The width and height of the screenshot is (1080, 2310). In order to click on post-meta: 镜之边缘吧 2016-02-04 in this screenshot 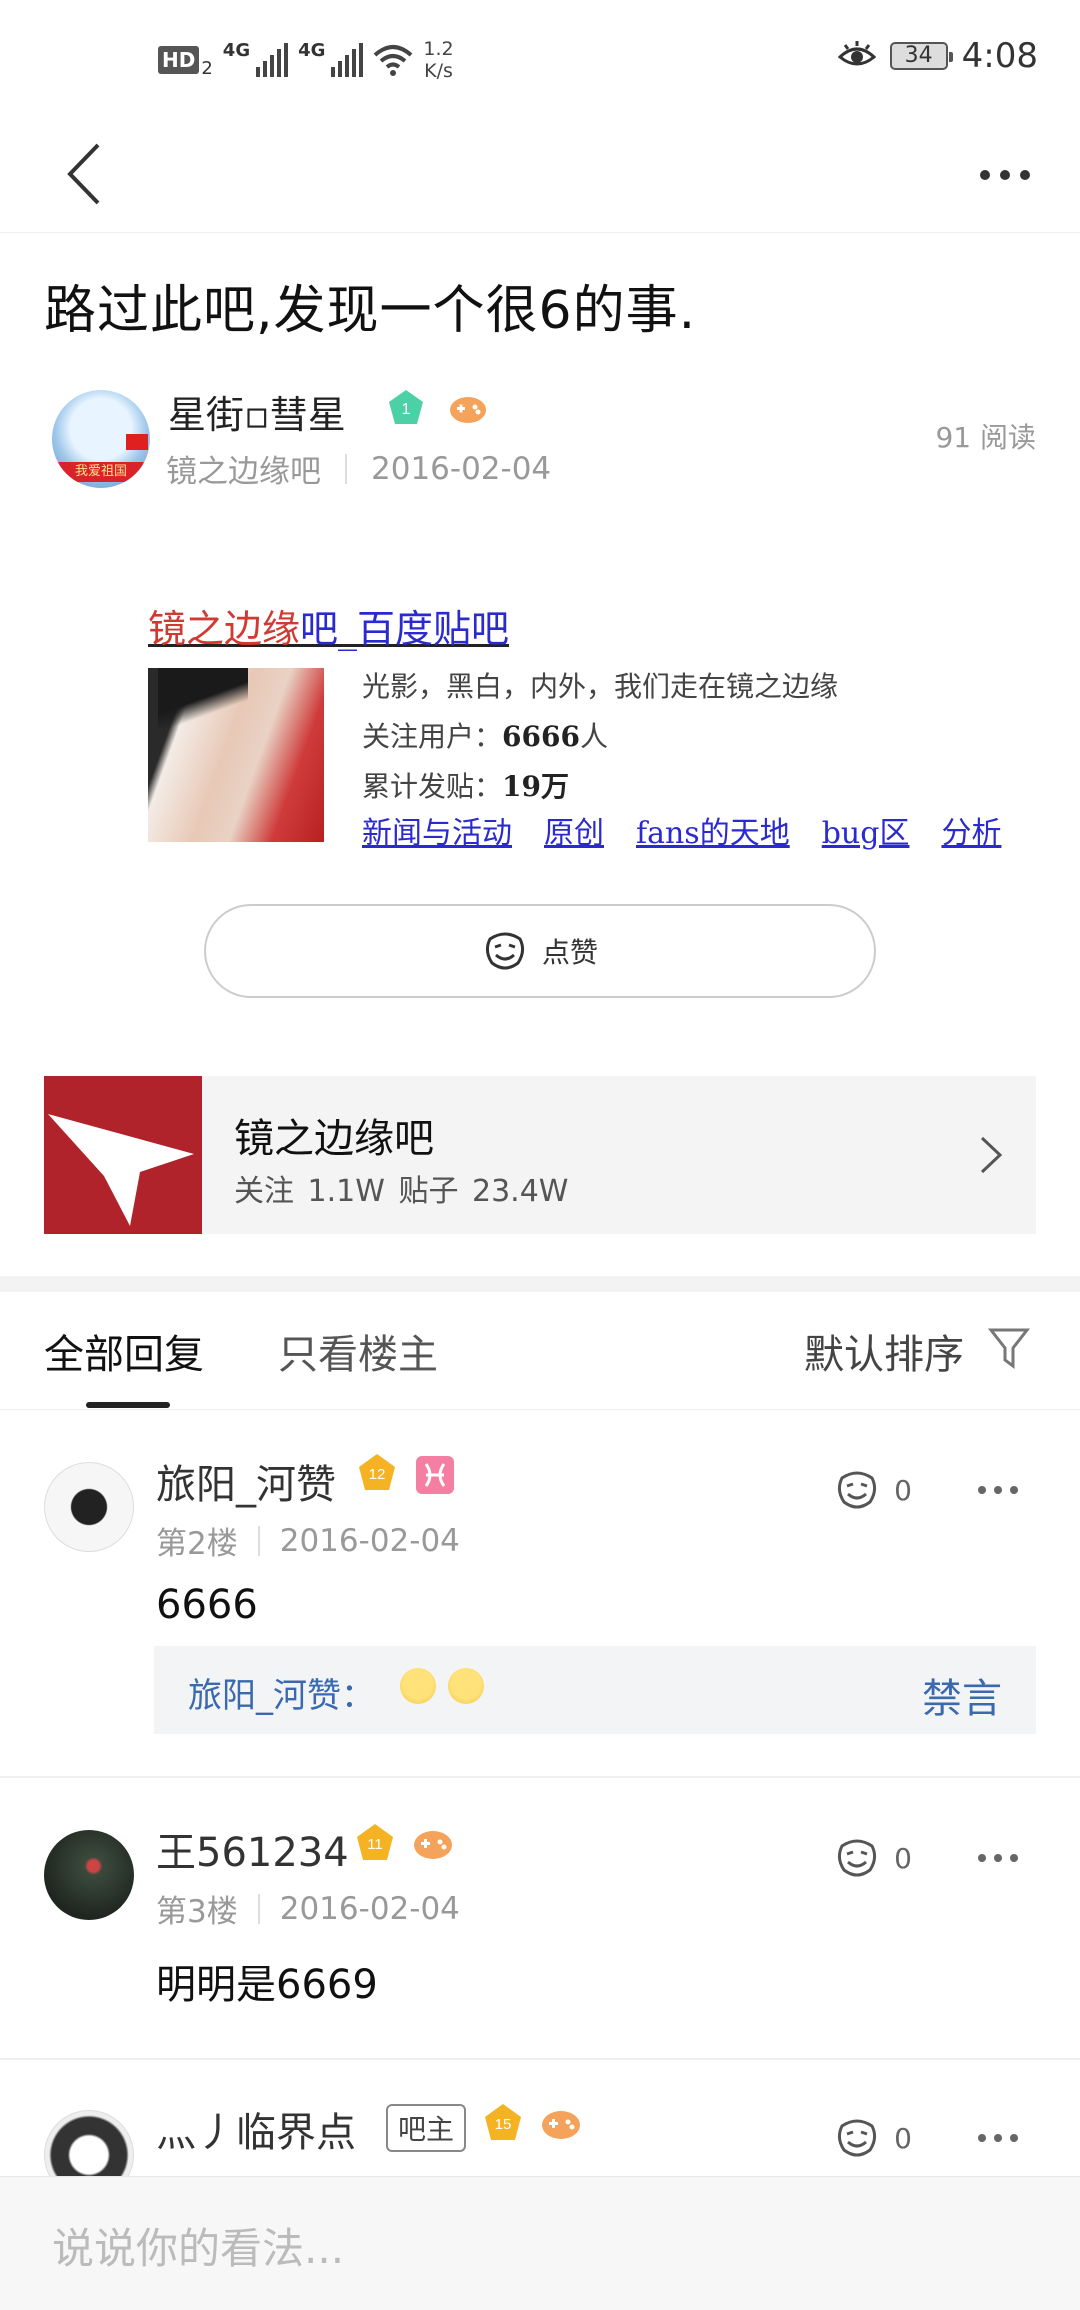, I will do `click(358, 468)`.